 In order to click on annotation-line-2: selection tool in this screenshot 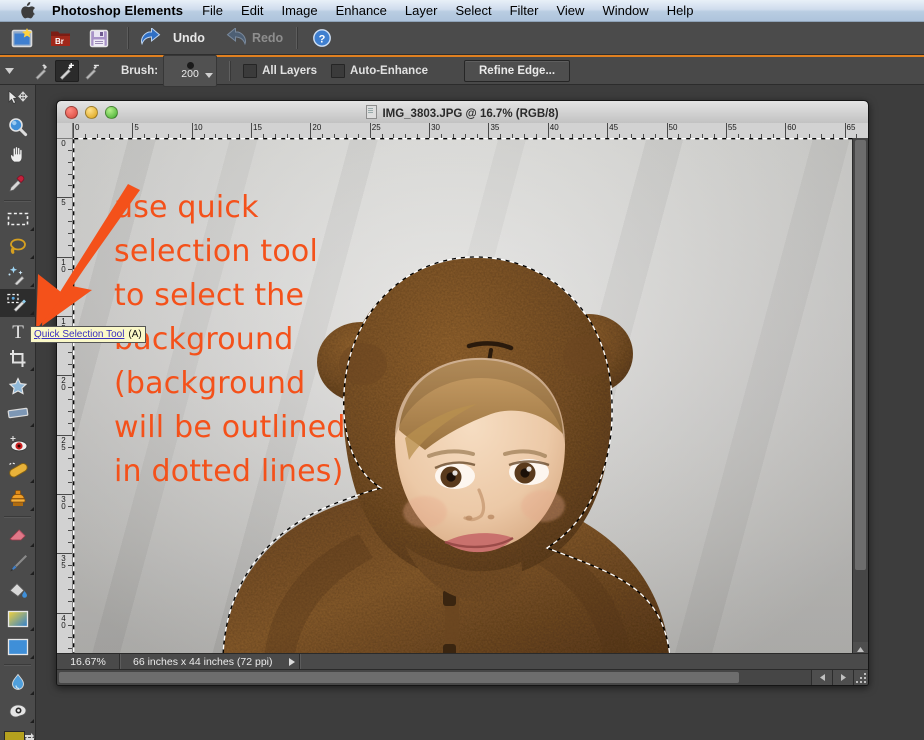, I will do `click(216, 251)`.